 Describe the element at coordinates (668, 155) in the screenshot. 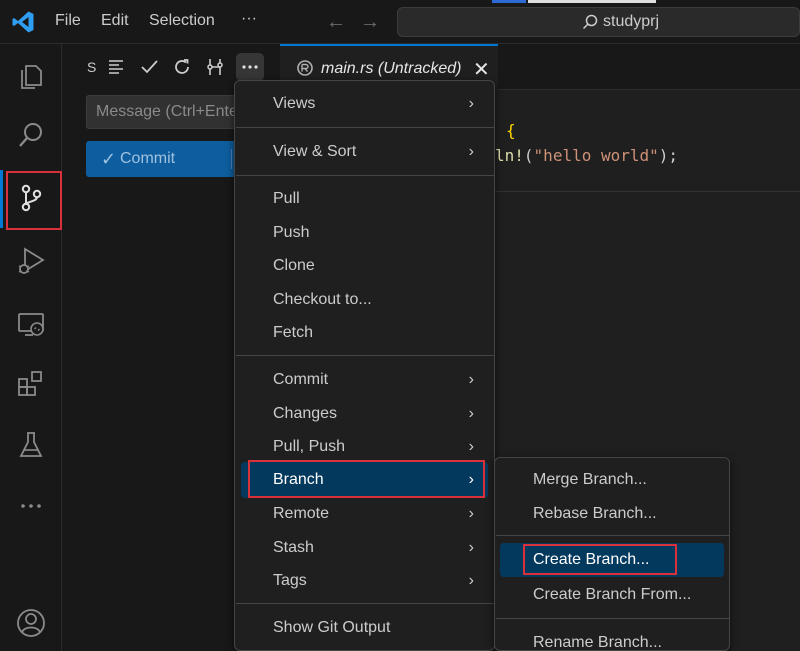

I see `code-paren-close: );` at that location.